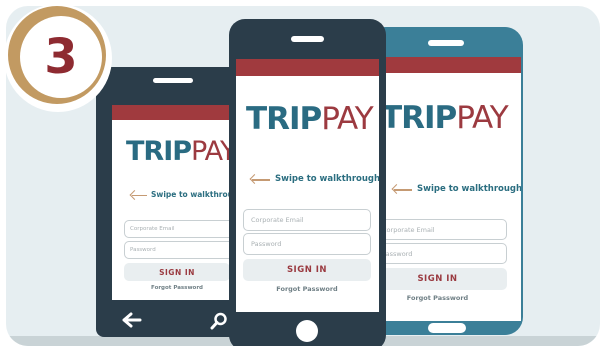  Describe the element at coordinates (219, 321) in the screenshot. I see `search-icon` at that location.